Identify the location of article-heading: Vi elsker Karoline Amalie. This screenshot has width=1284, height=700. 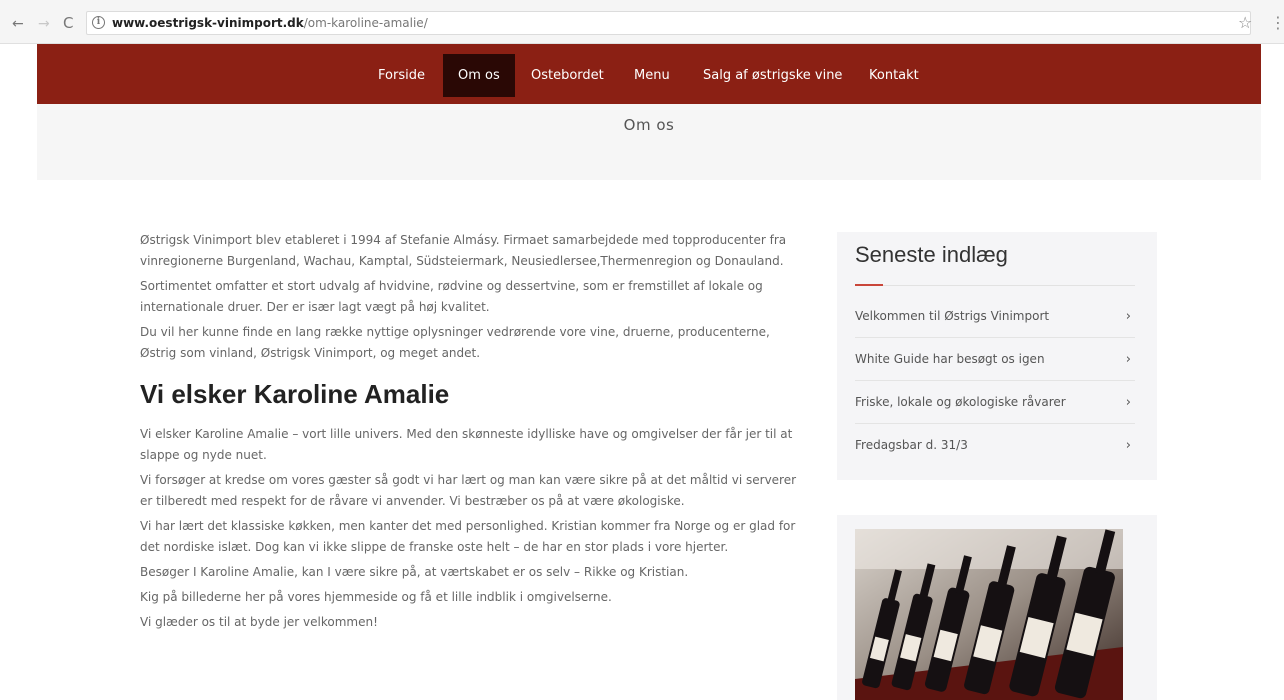
(295, 394).